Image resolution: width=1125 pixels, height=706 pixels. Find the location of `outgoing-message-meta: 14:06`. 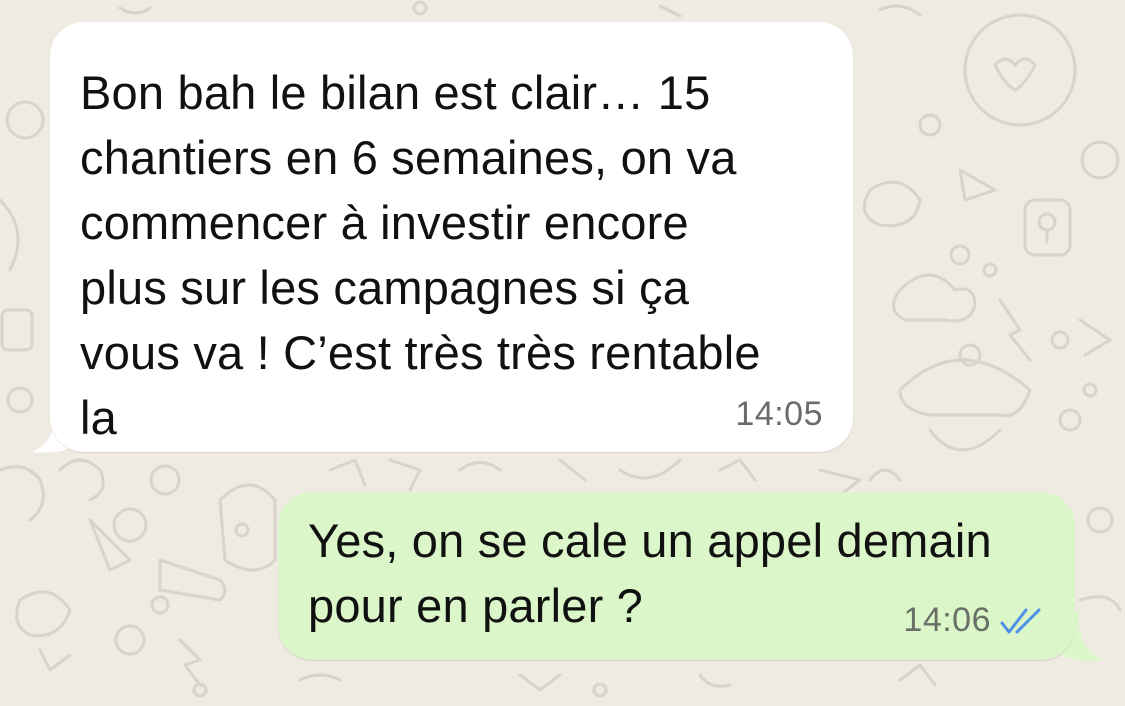

outgoing-message-meta: 14:06 is located at coordinates (974, 620).